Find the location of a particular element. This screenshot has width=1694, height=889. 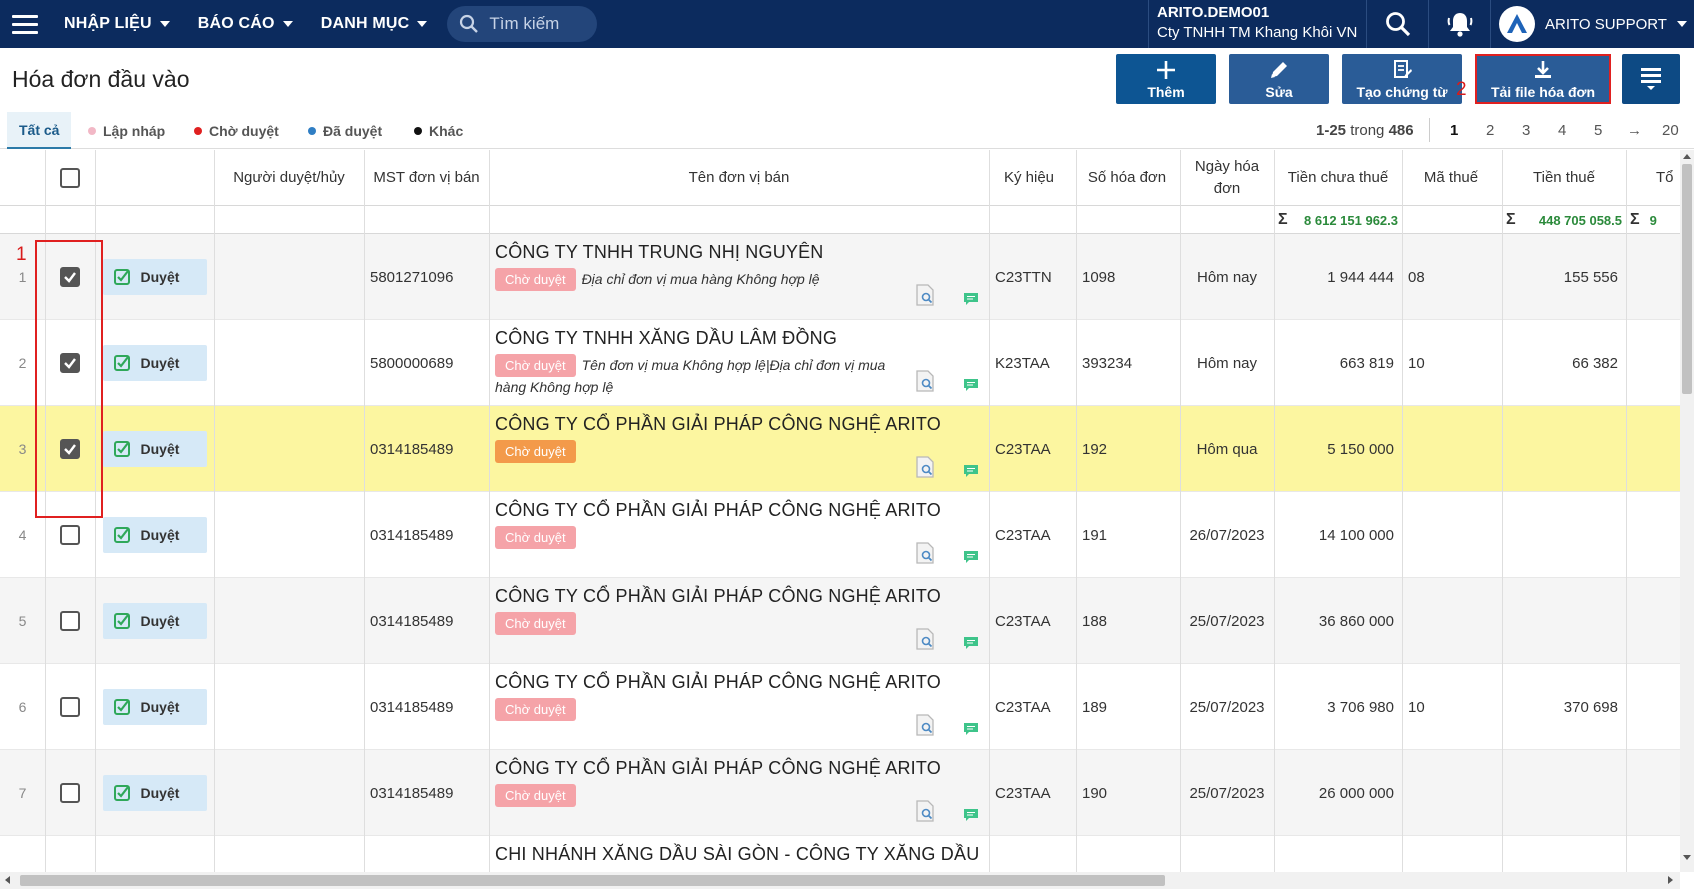

tab-all: Tất cả is located at coordinates (39, 130).